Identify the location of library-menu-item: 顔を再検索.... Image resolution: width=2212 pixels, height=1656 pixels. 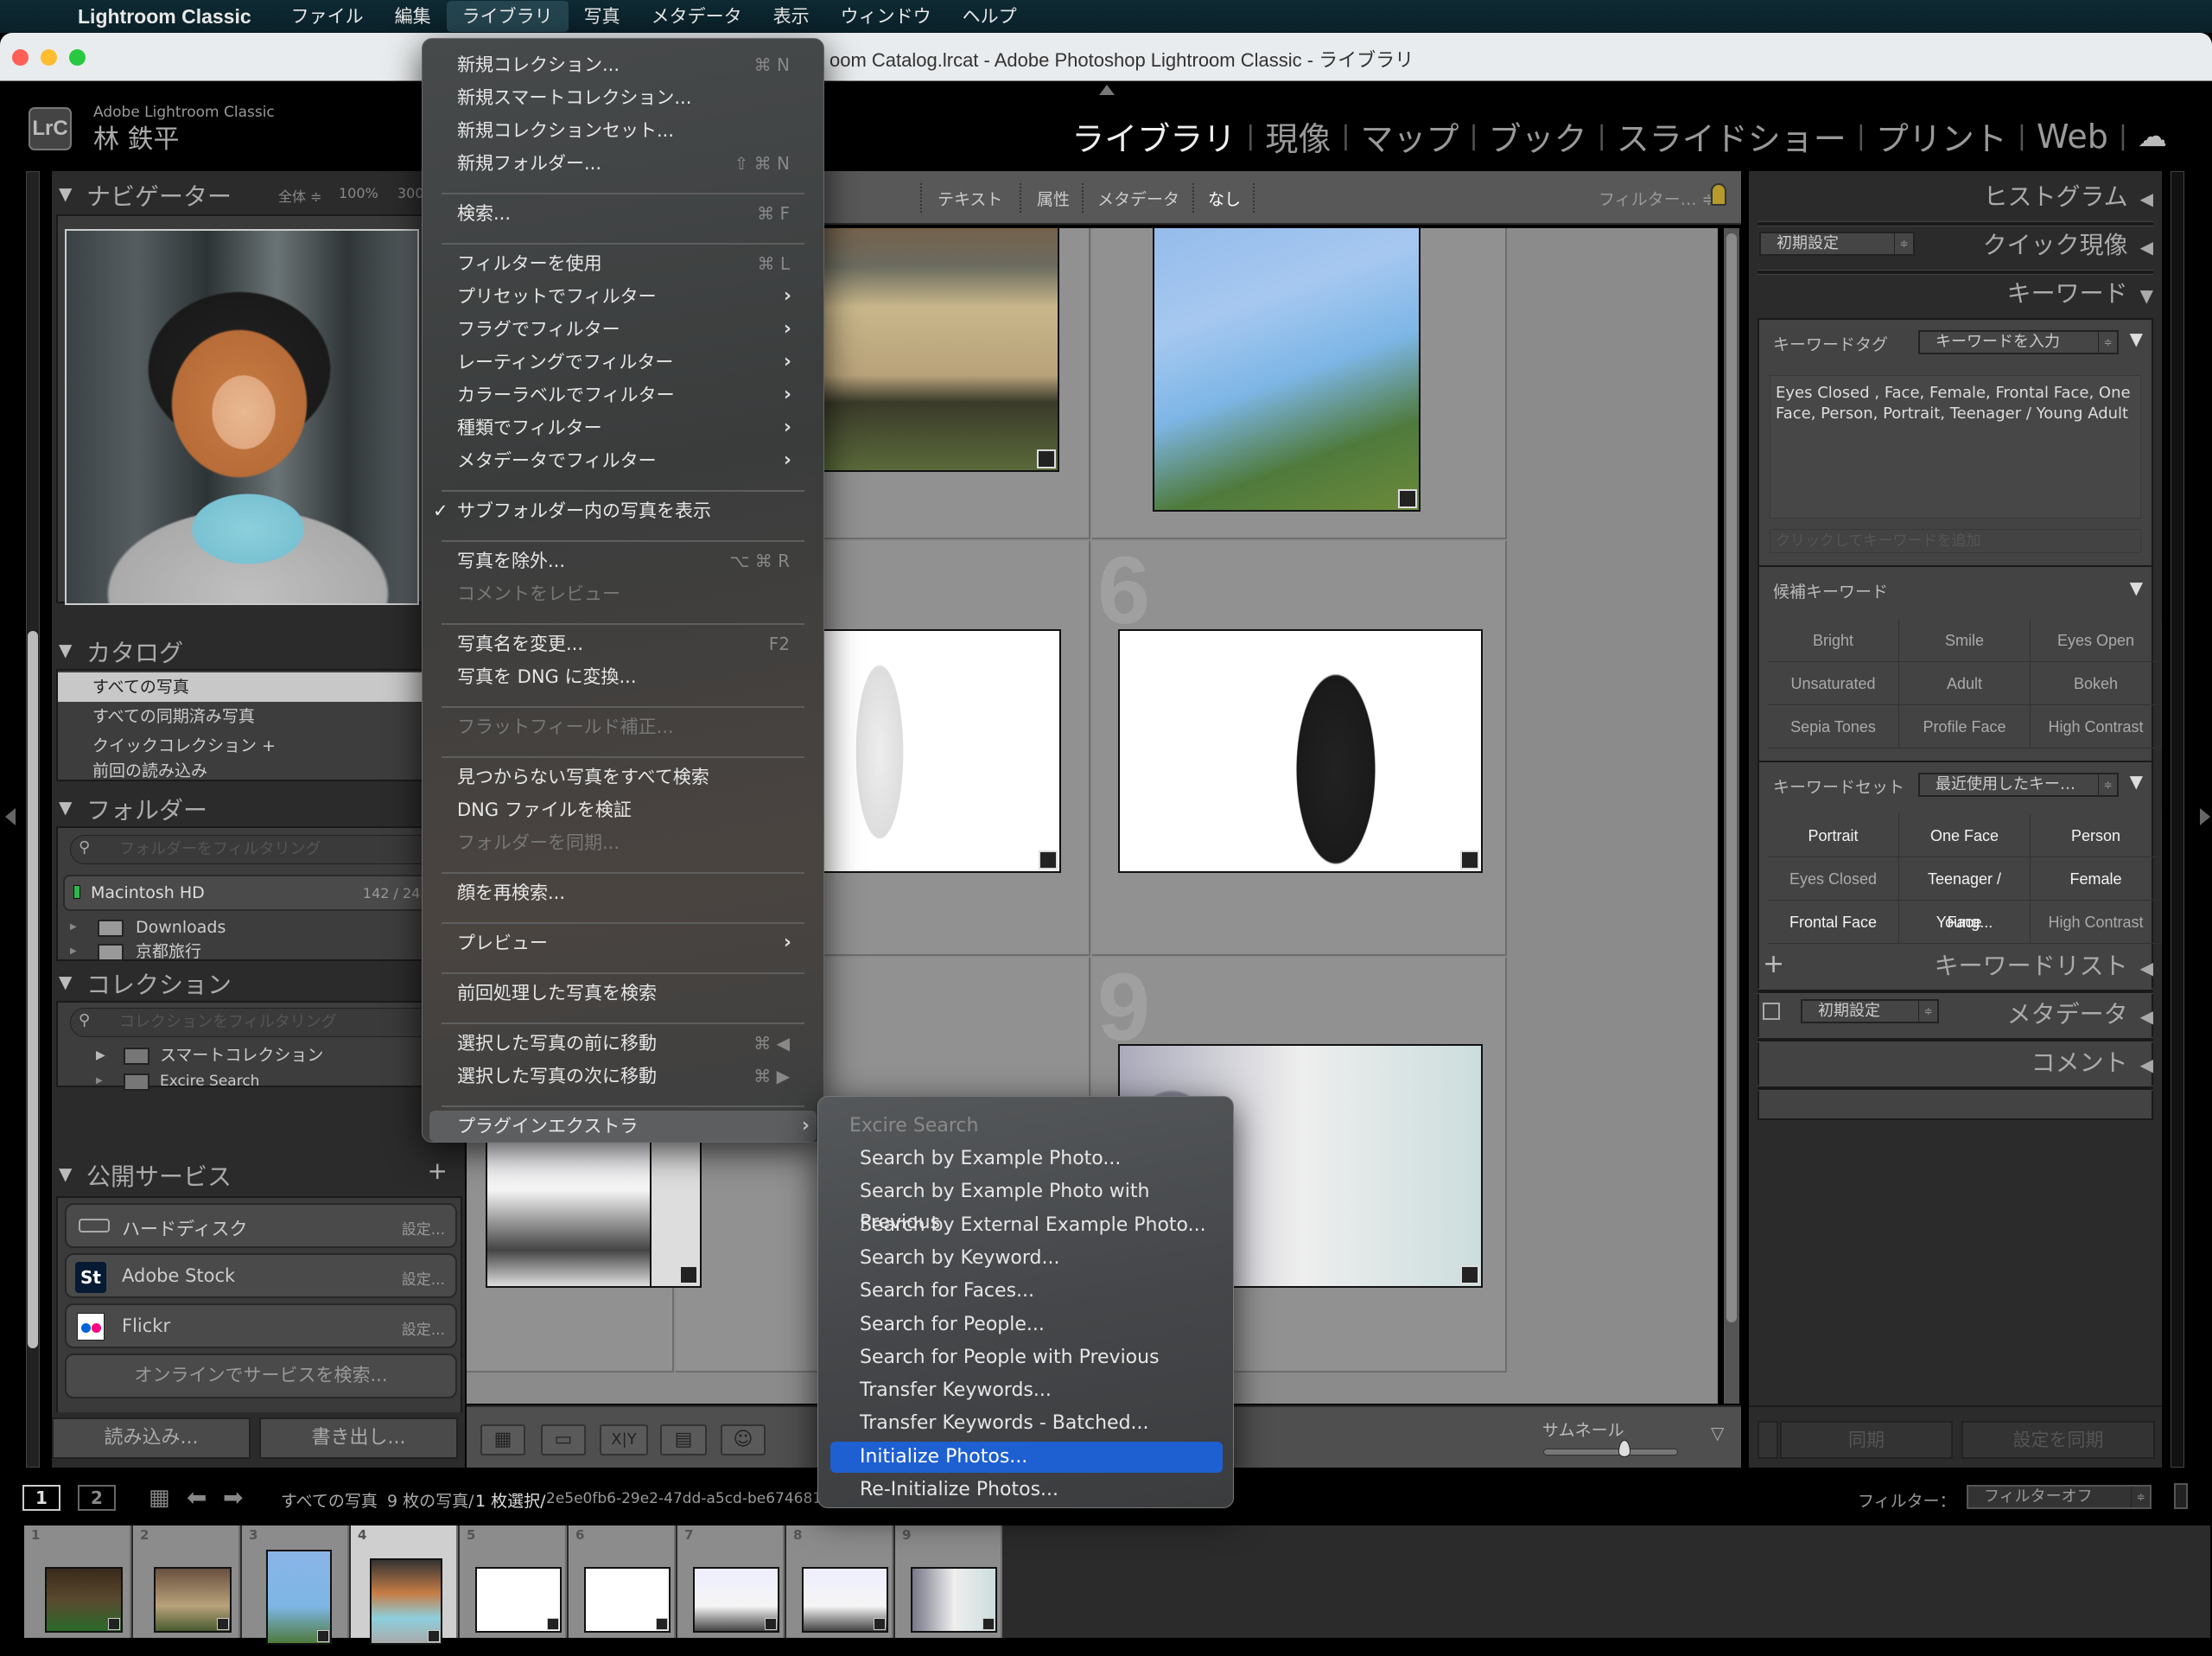
(627, 892).